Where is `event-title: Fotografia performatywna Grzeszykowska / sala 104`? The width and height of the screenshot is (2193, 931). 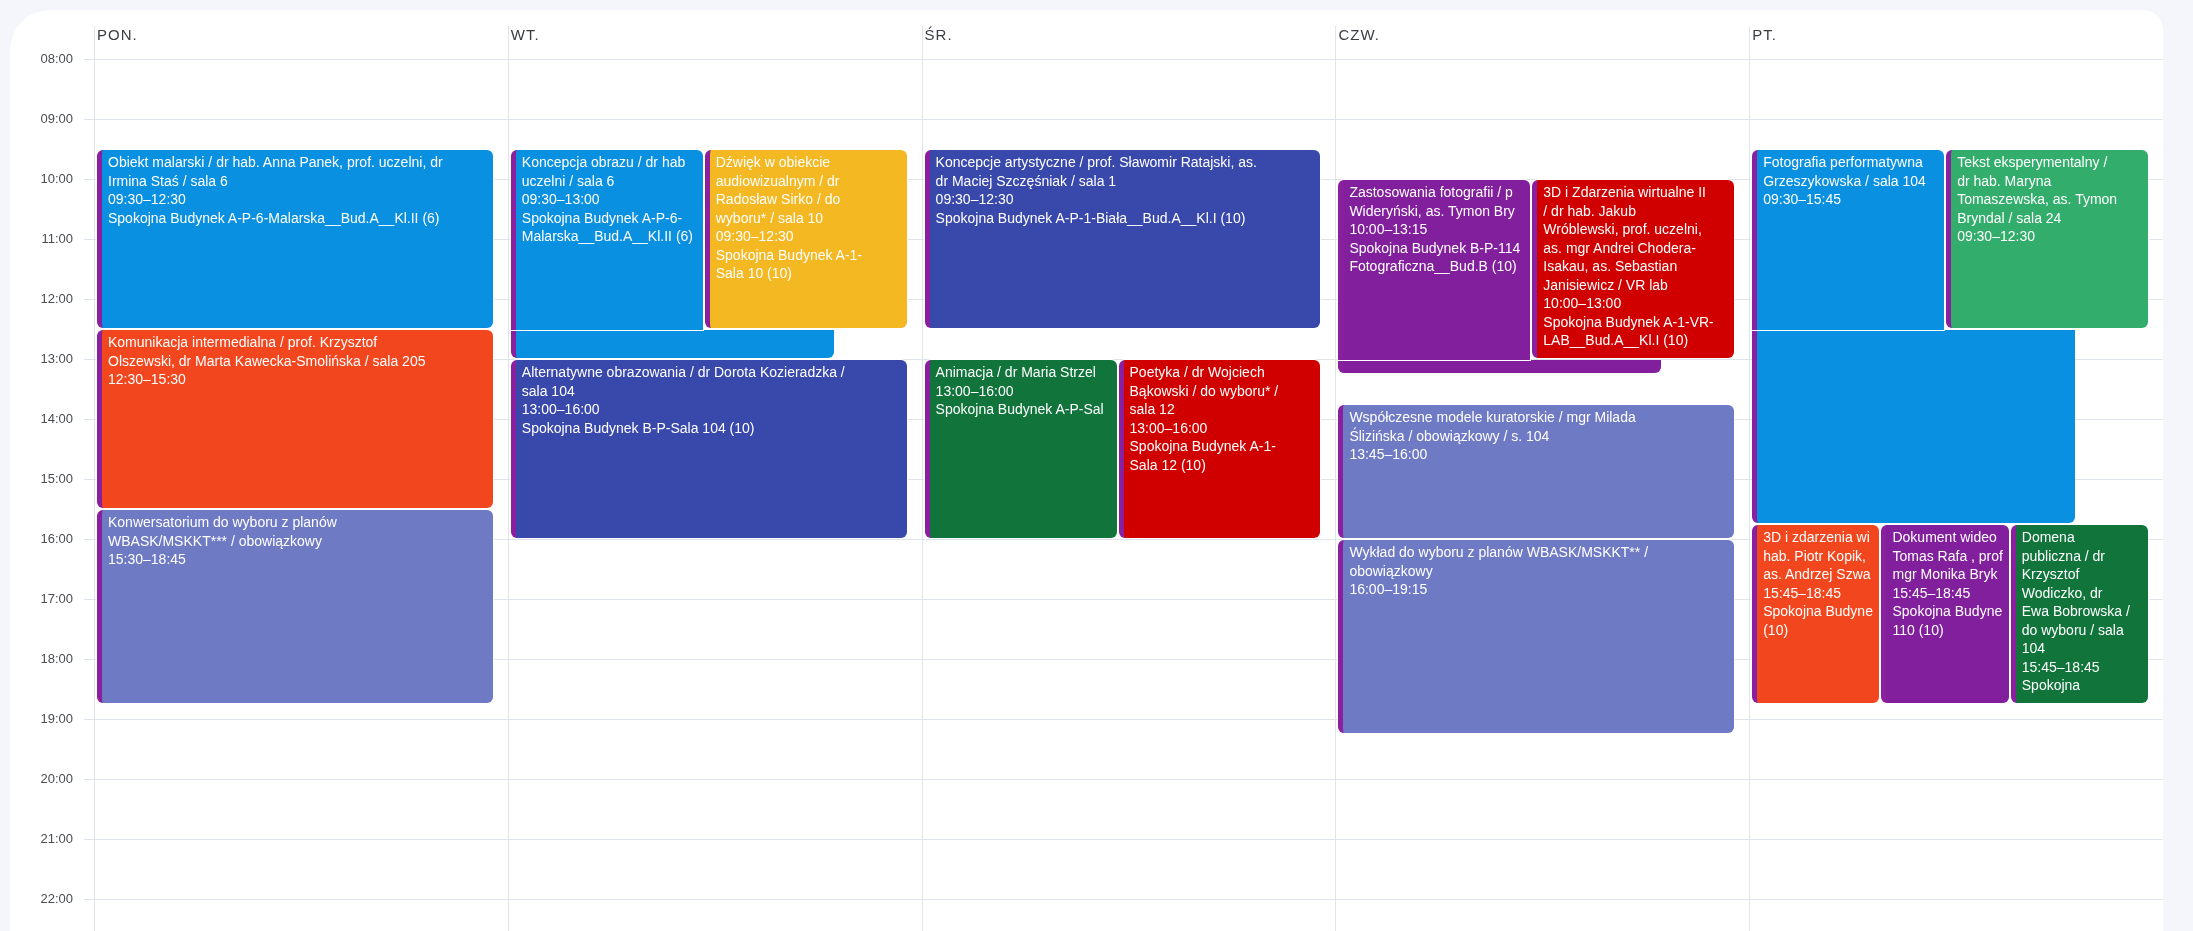 event-title: Fotografia performatywna Grzeszykowska / sala 104 is located at coordinates (1844, 171).